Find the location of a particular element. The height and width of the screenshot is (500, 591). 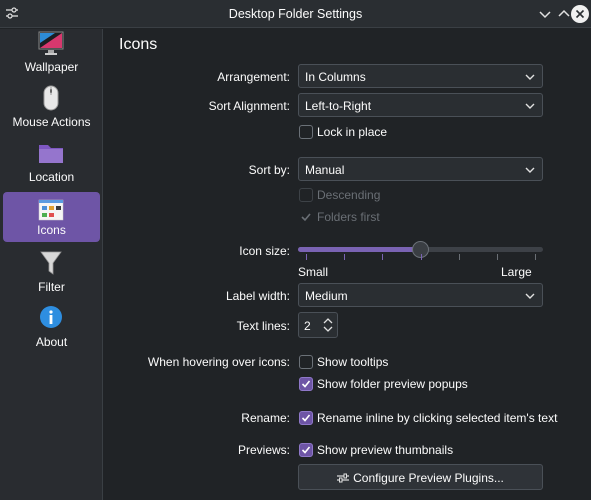

show-tooltips-checkbox is located at coordinates (306, 362).